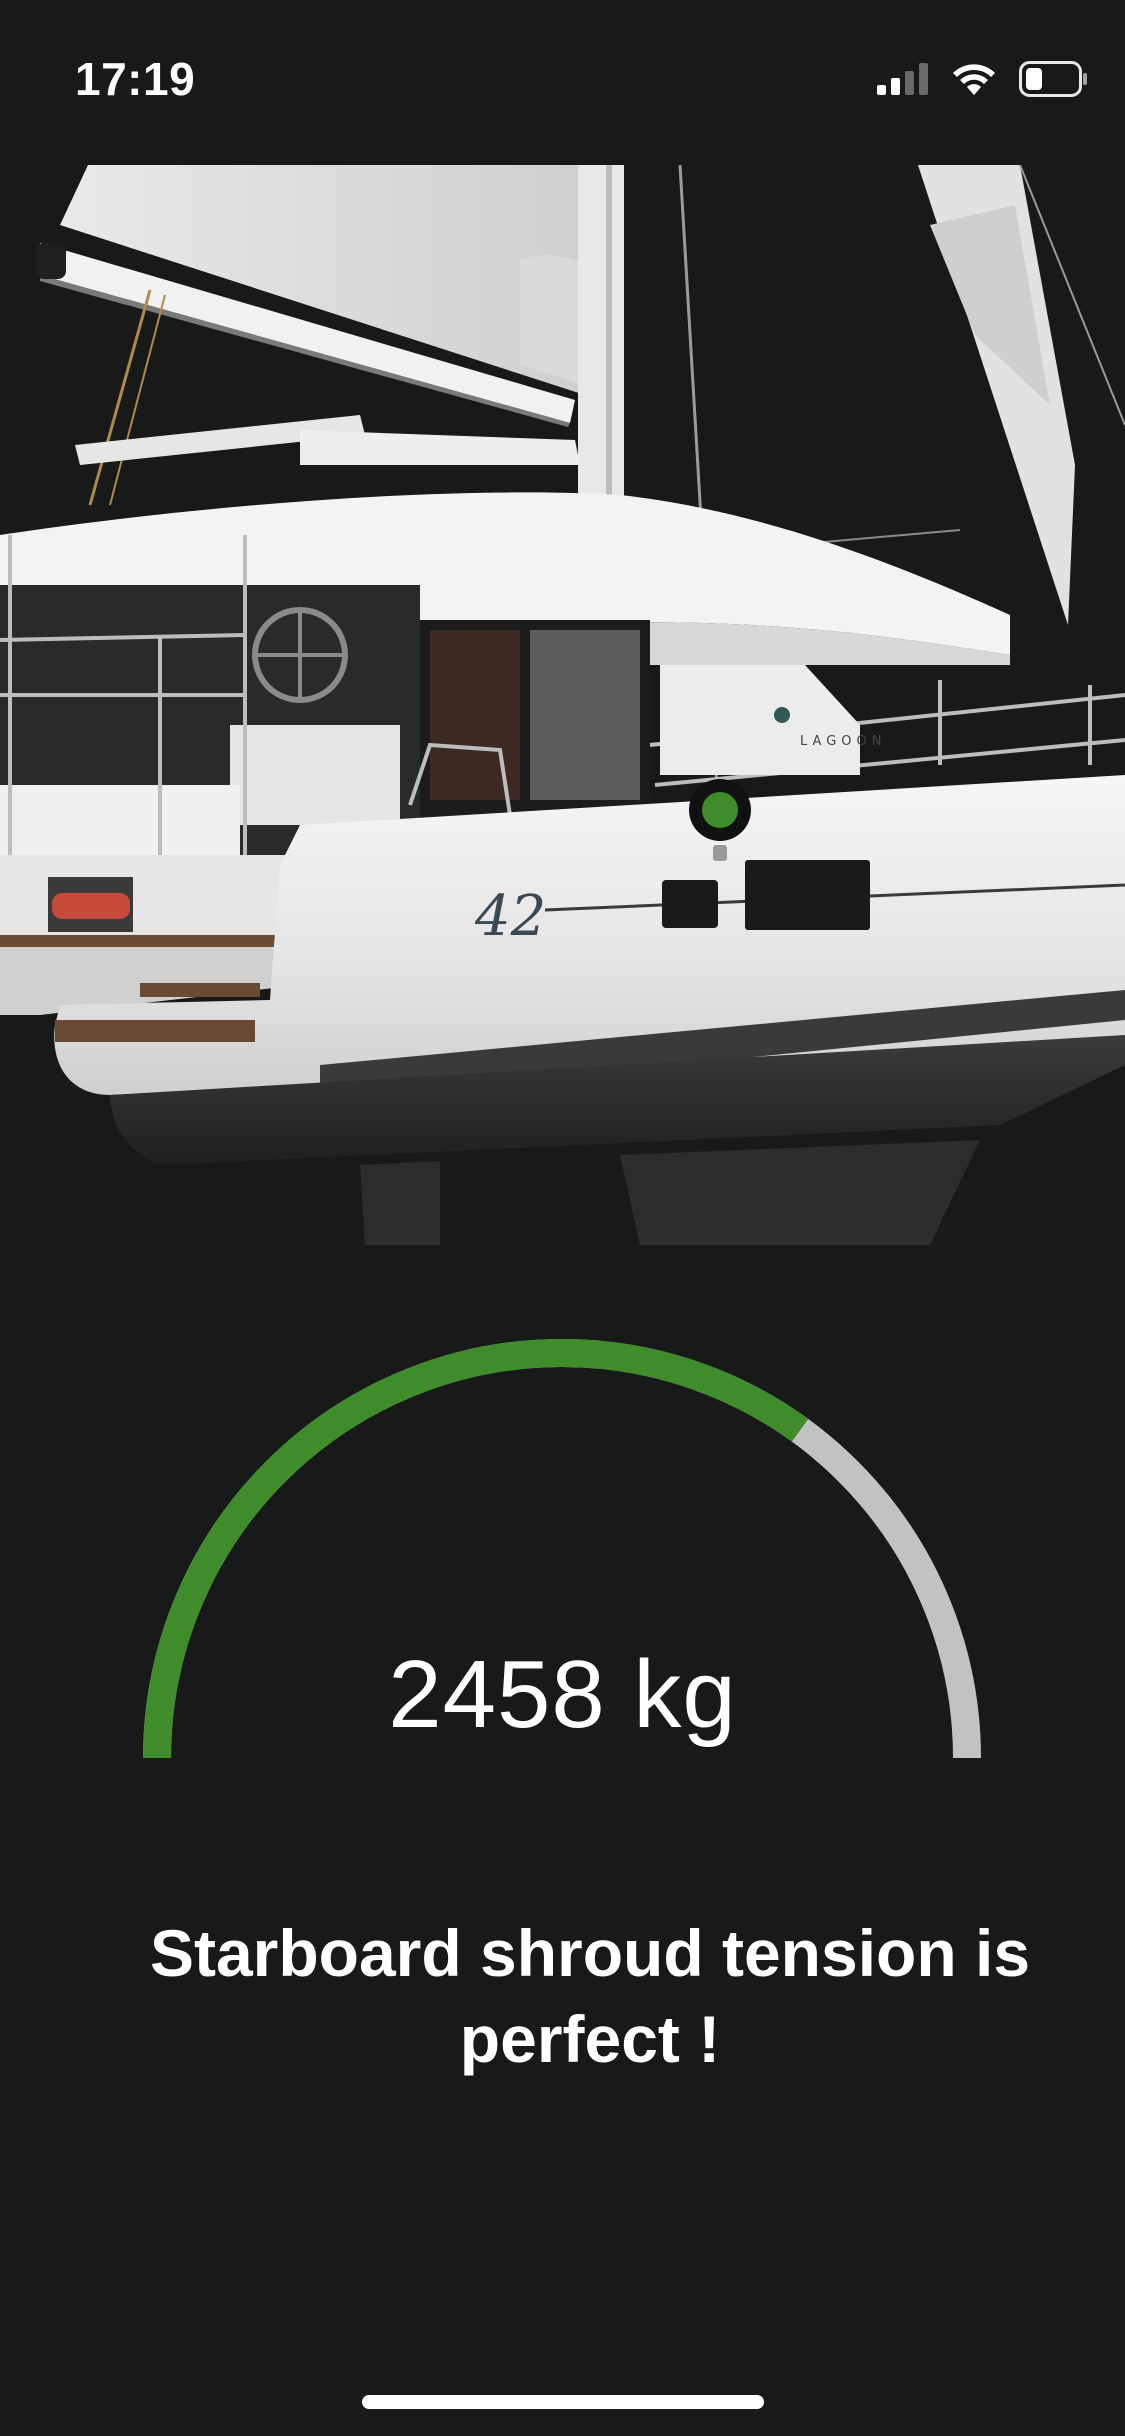 The height and width of the screenshot is (2436, 1125). What do you see at coordinates (563, 2402) in the screenshot?
I see `home-indicator` at bounding box center [563, 2402].